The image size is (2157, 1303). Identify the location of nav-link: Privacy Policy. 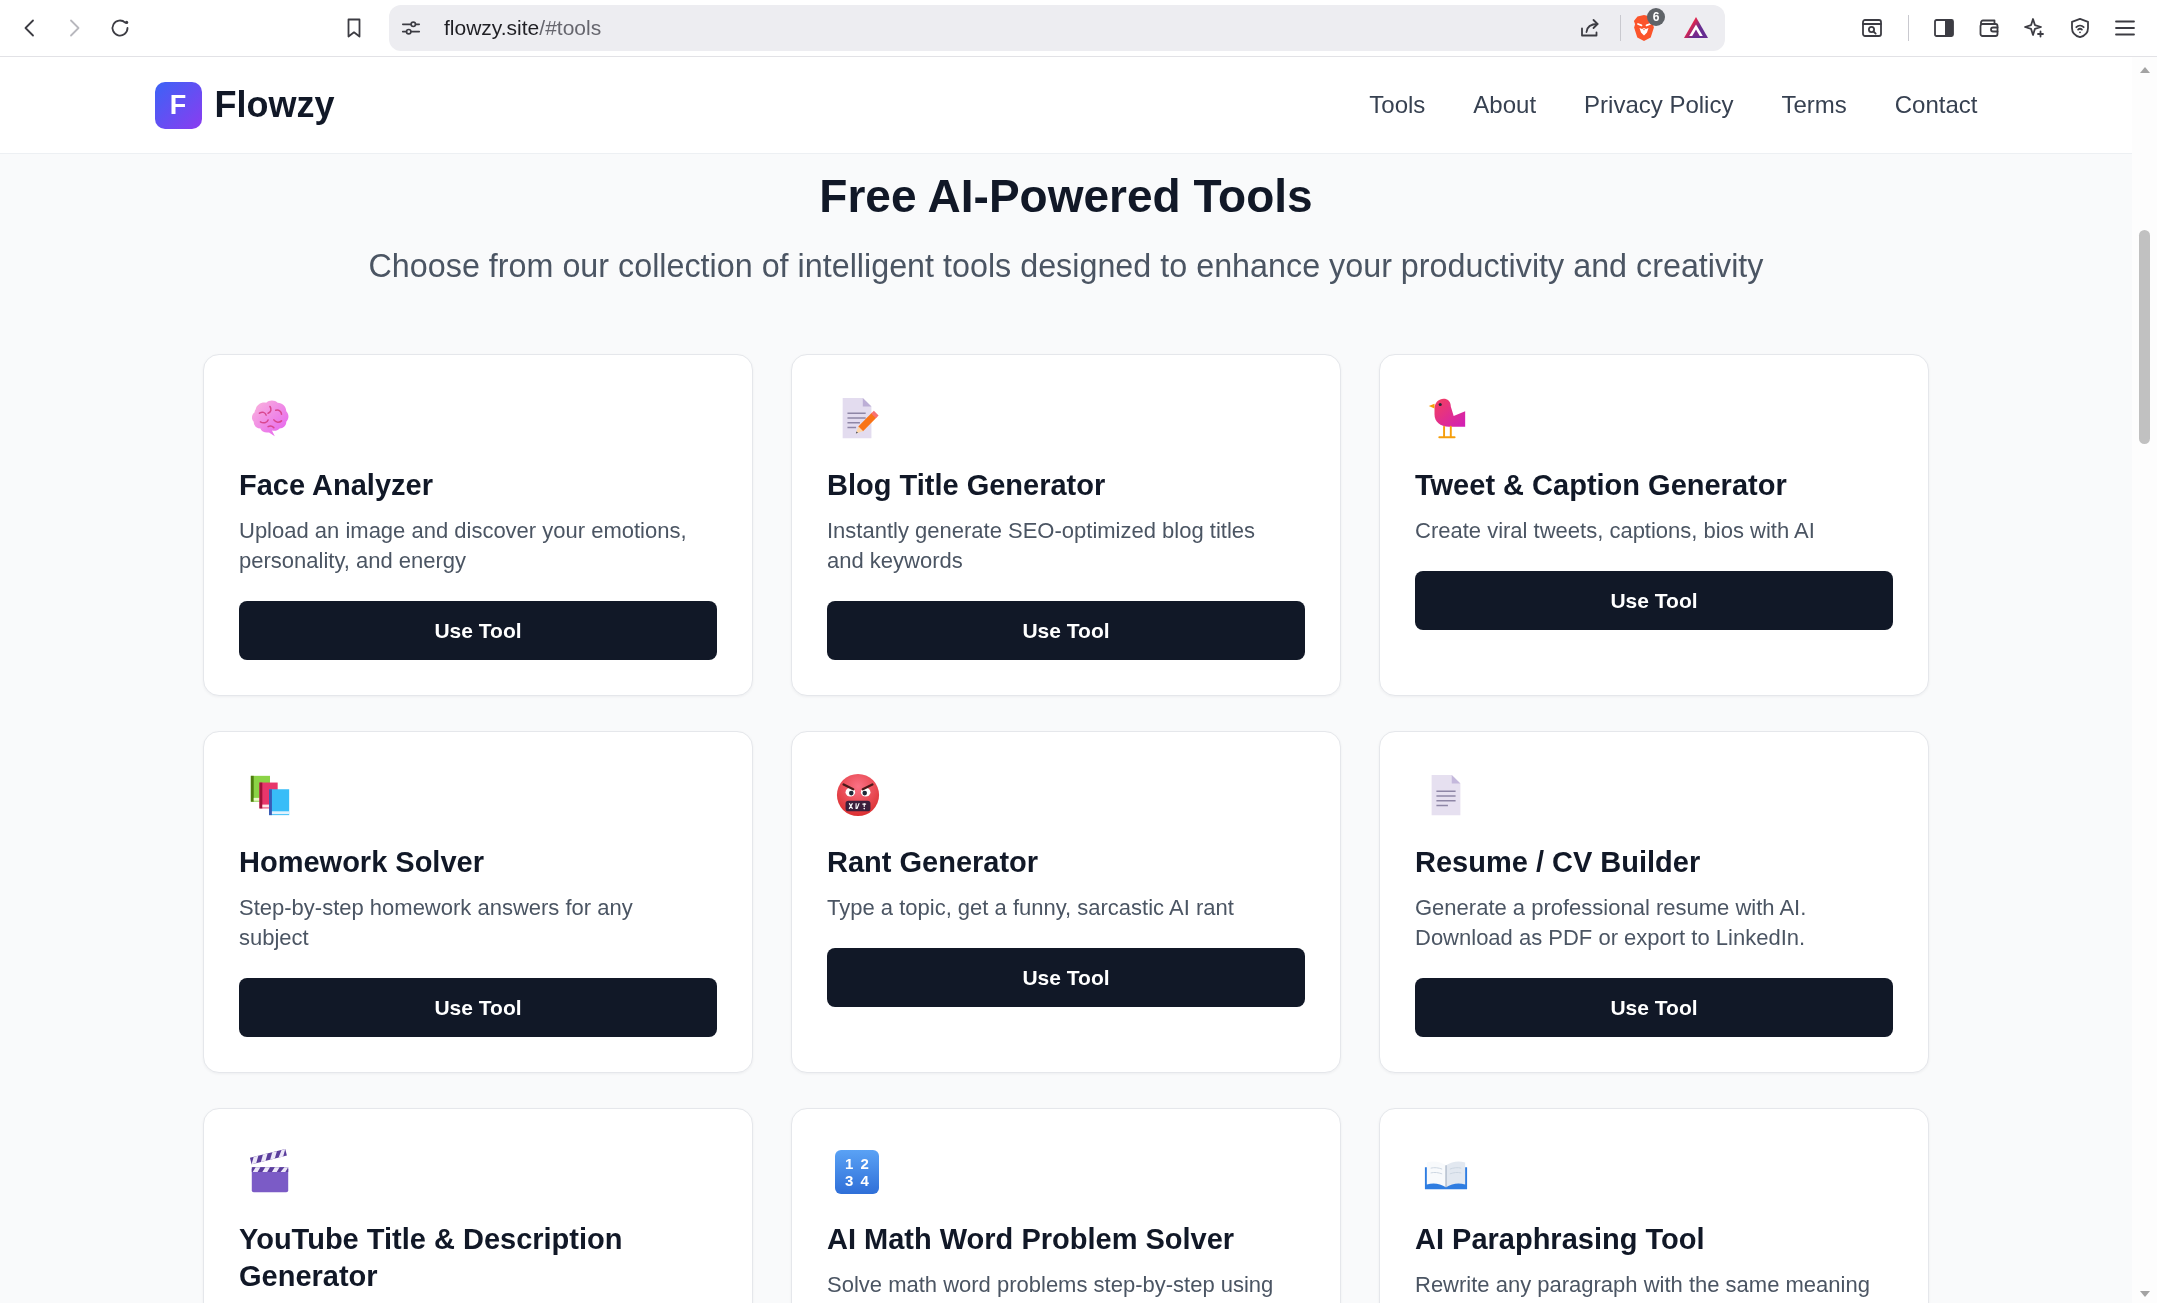
(1659, 105).